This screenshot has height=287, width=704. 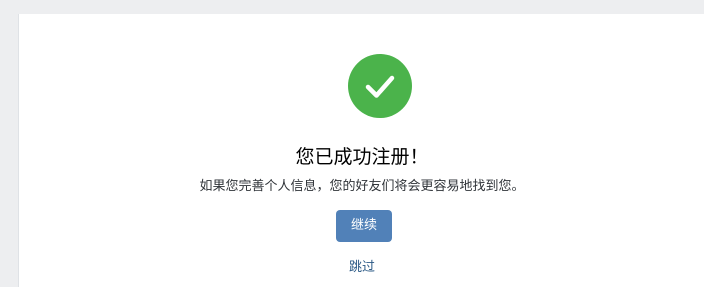 What do you see at coordinates (364, 226) in the screenshot?
I see `continue-button: 继续` at bounding box center [364, 226].